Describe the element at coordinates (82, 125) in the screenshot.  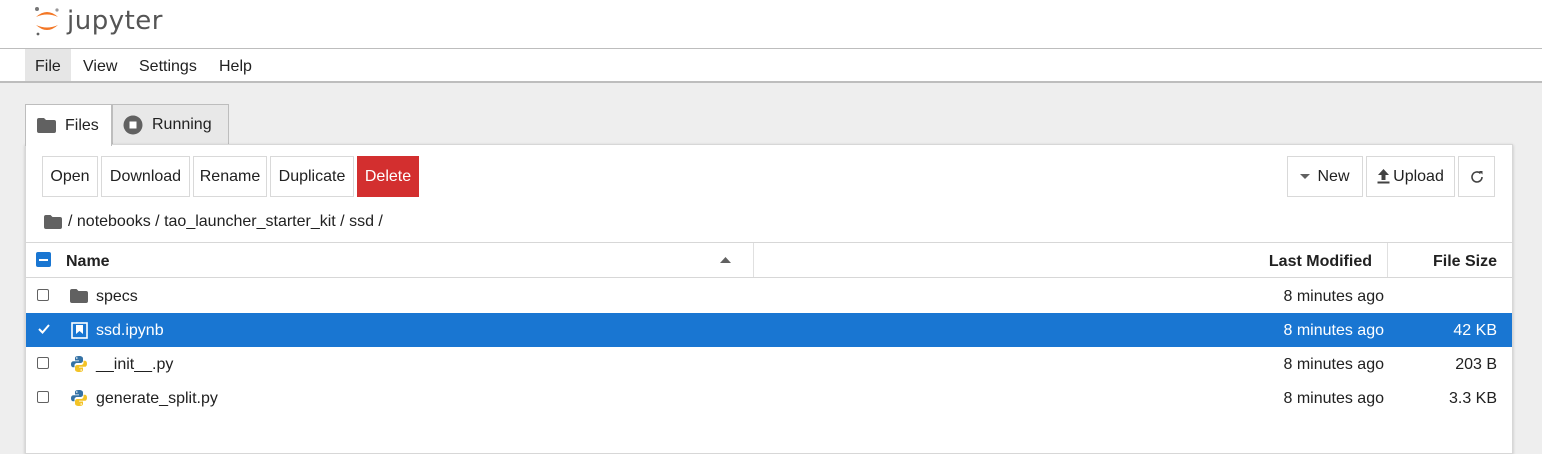
I see `tab-files-label: Files` at that location.